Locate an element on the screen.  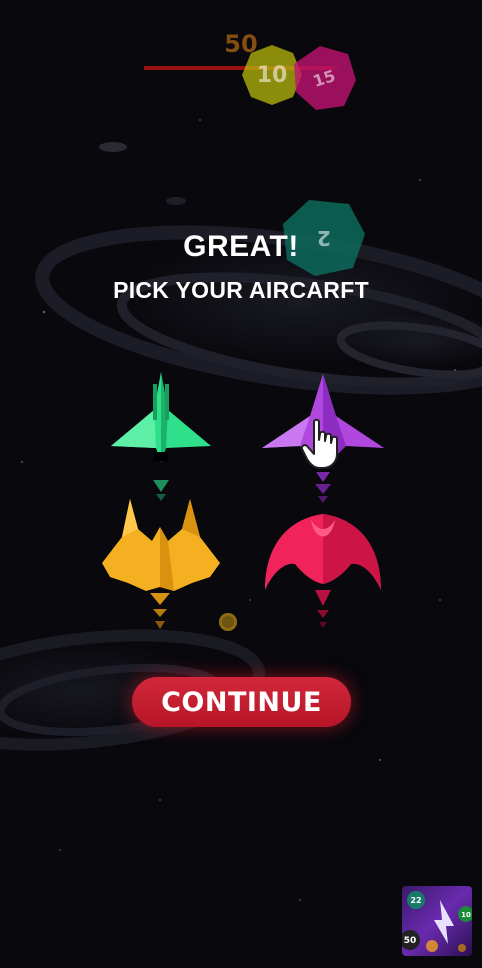
ad-thumbnail: 22 50 10 is located at coordinates (437, 921).